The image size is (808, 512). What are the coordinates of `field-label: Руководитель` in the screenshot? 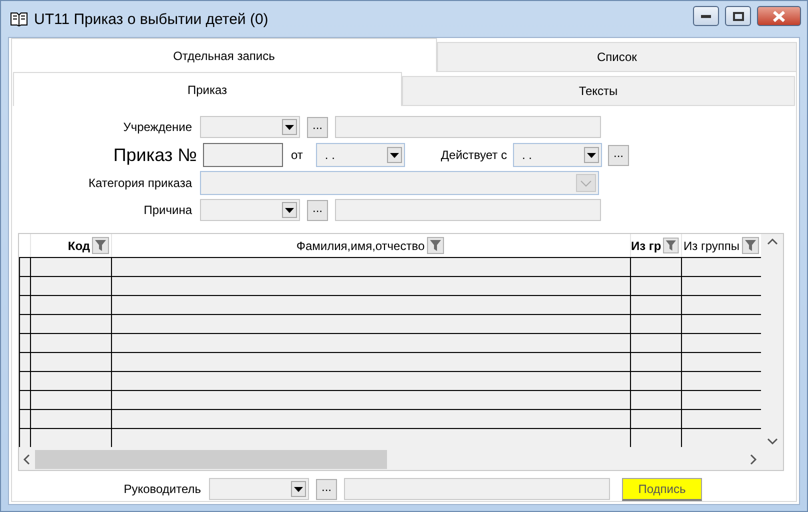 It's located at (162, 489).